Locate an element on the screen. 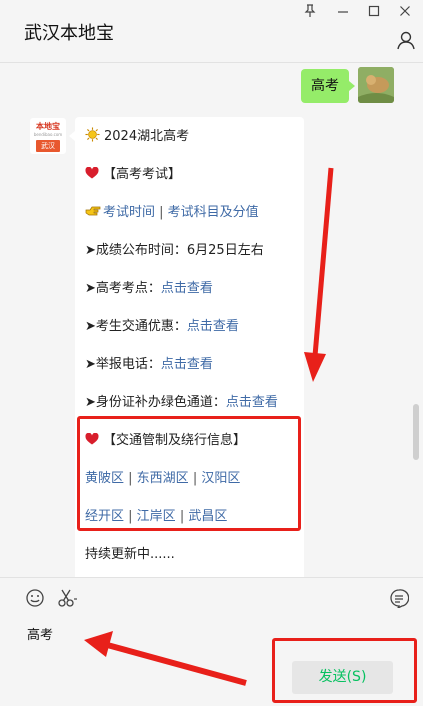 The width and height of the screenshot is (423, 706). report-link: 点击查看 is located at coordinates (187, 364).